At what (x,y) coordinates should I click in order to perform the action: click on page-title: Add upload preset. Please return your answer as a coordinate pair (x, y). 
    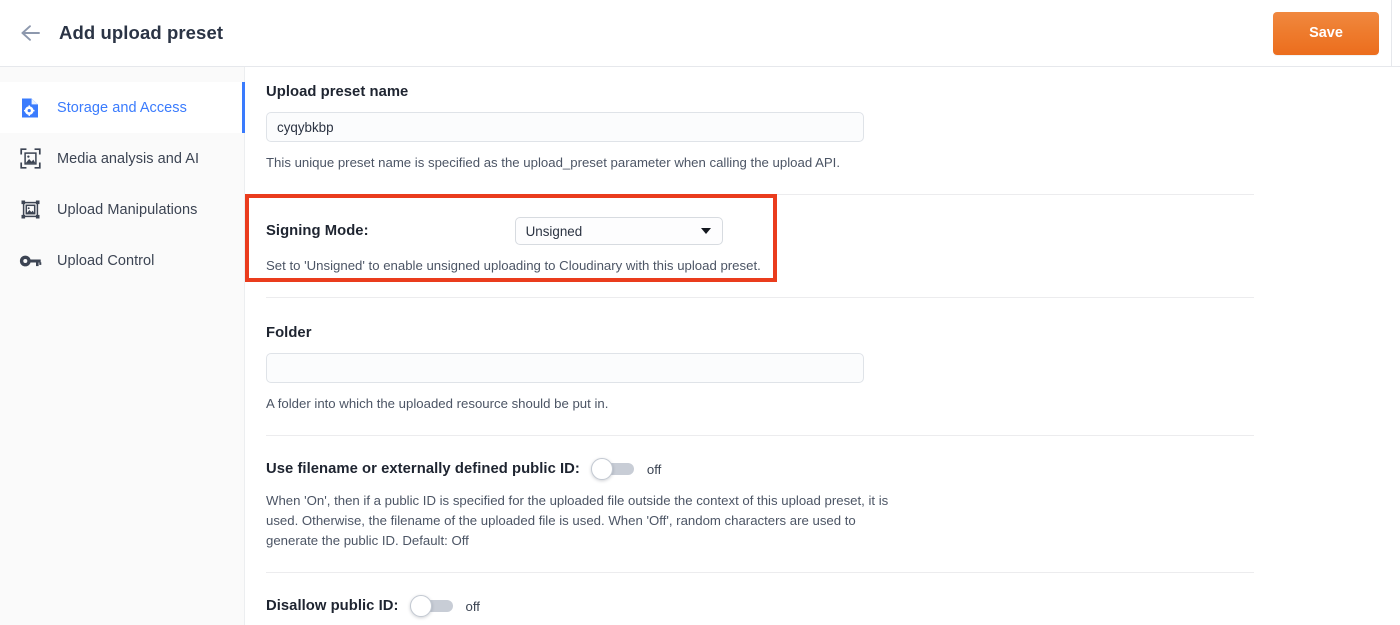
    Looking at the image, I should click on (141, 32).